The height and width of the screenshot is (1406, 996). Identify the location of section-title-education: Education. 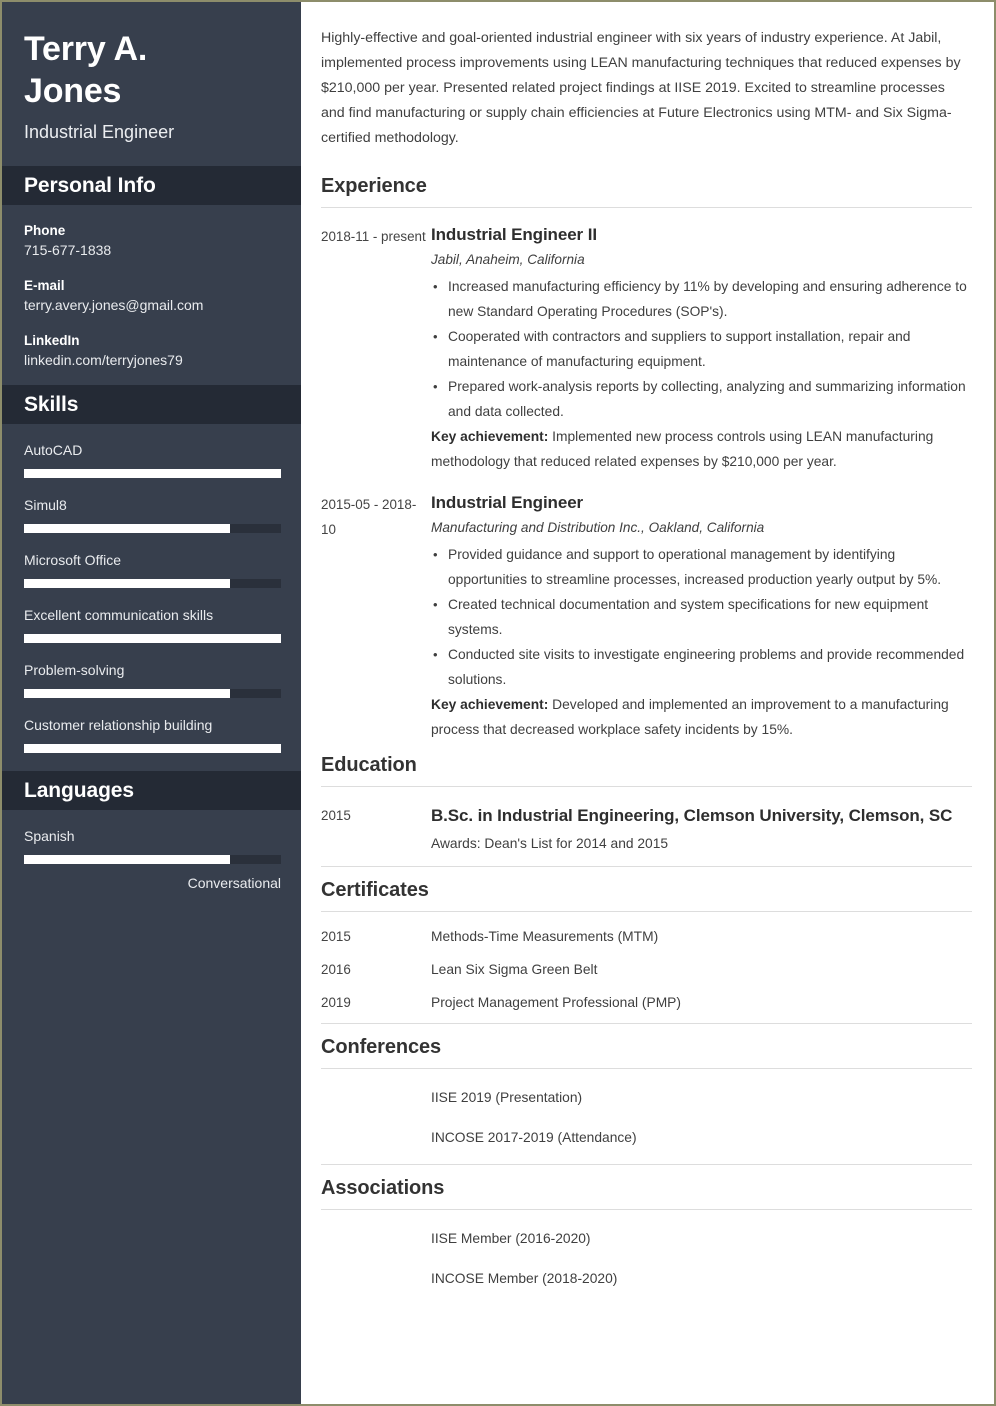
(369, 765).